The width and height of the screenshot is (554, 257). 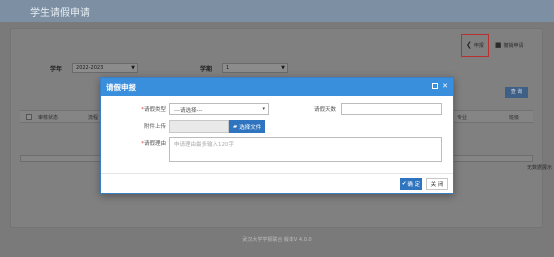 I want to click on caret-down-icon: ▾, so click(x=263, y=109).